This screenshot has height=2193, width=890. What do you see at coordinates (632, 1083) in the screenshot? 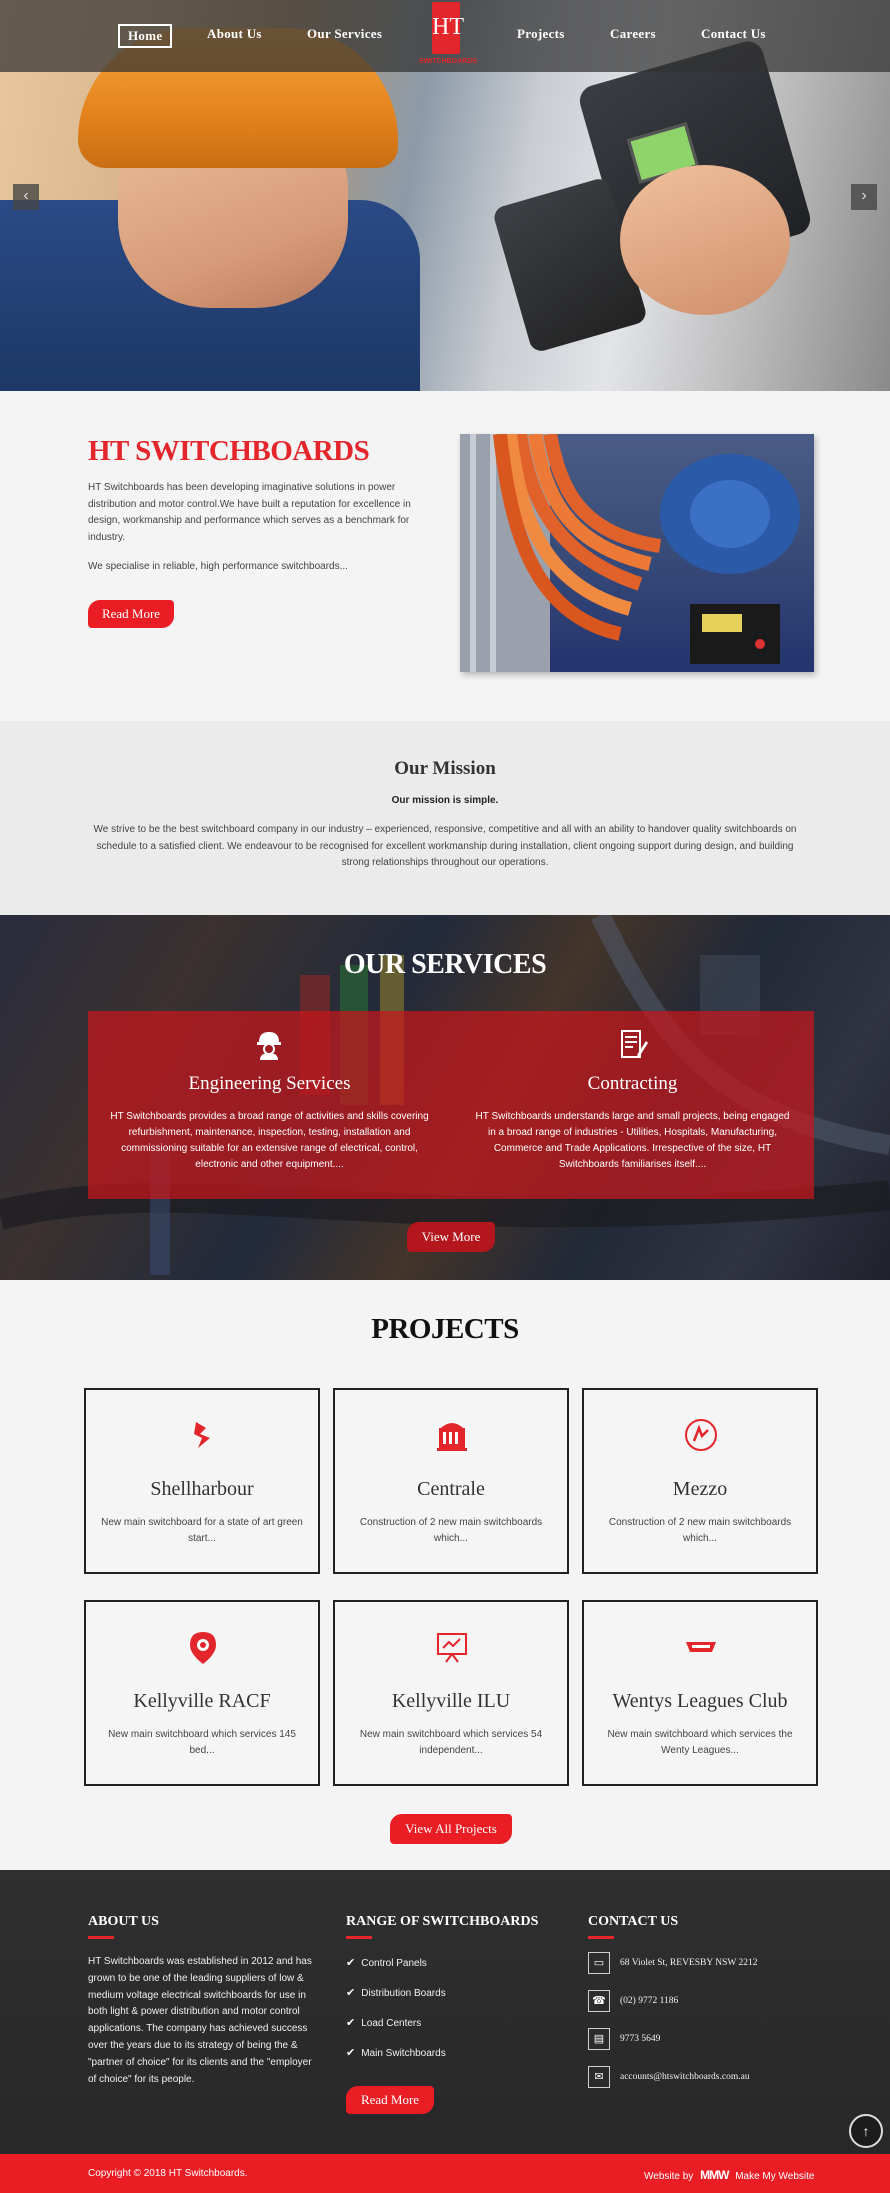
I see `service-name: Contracting` at bounding box center [632, 1083].